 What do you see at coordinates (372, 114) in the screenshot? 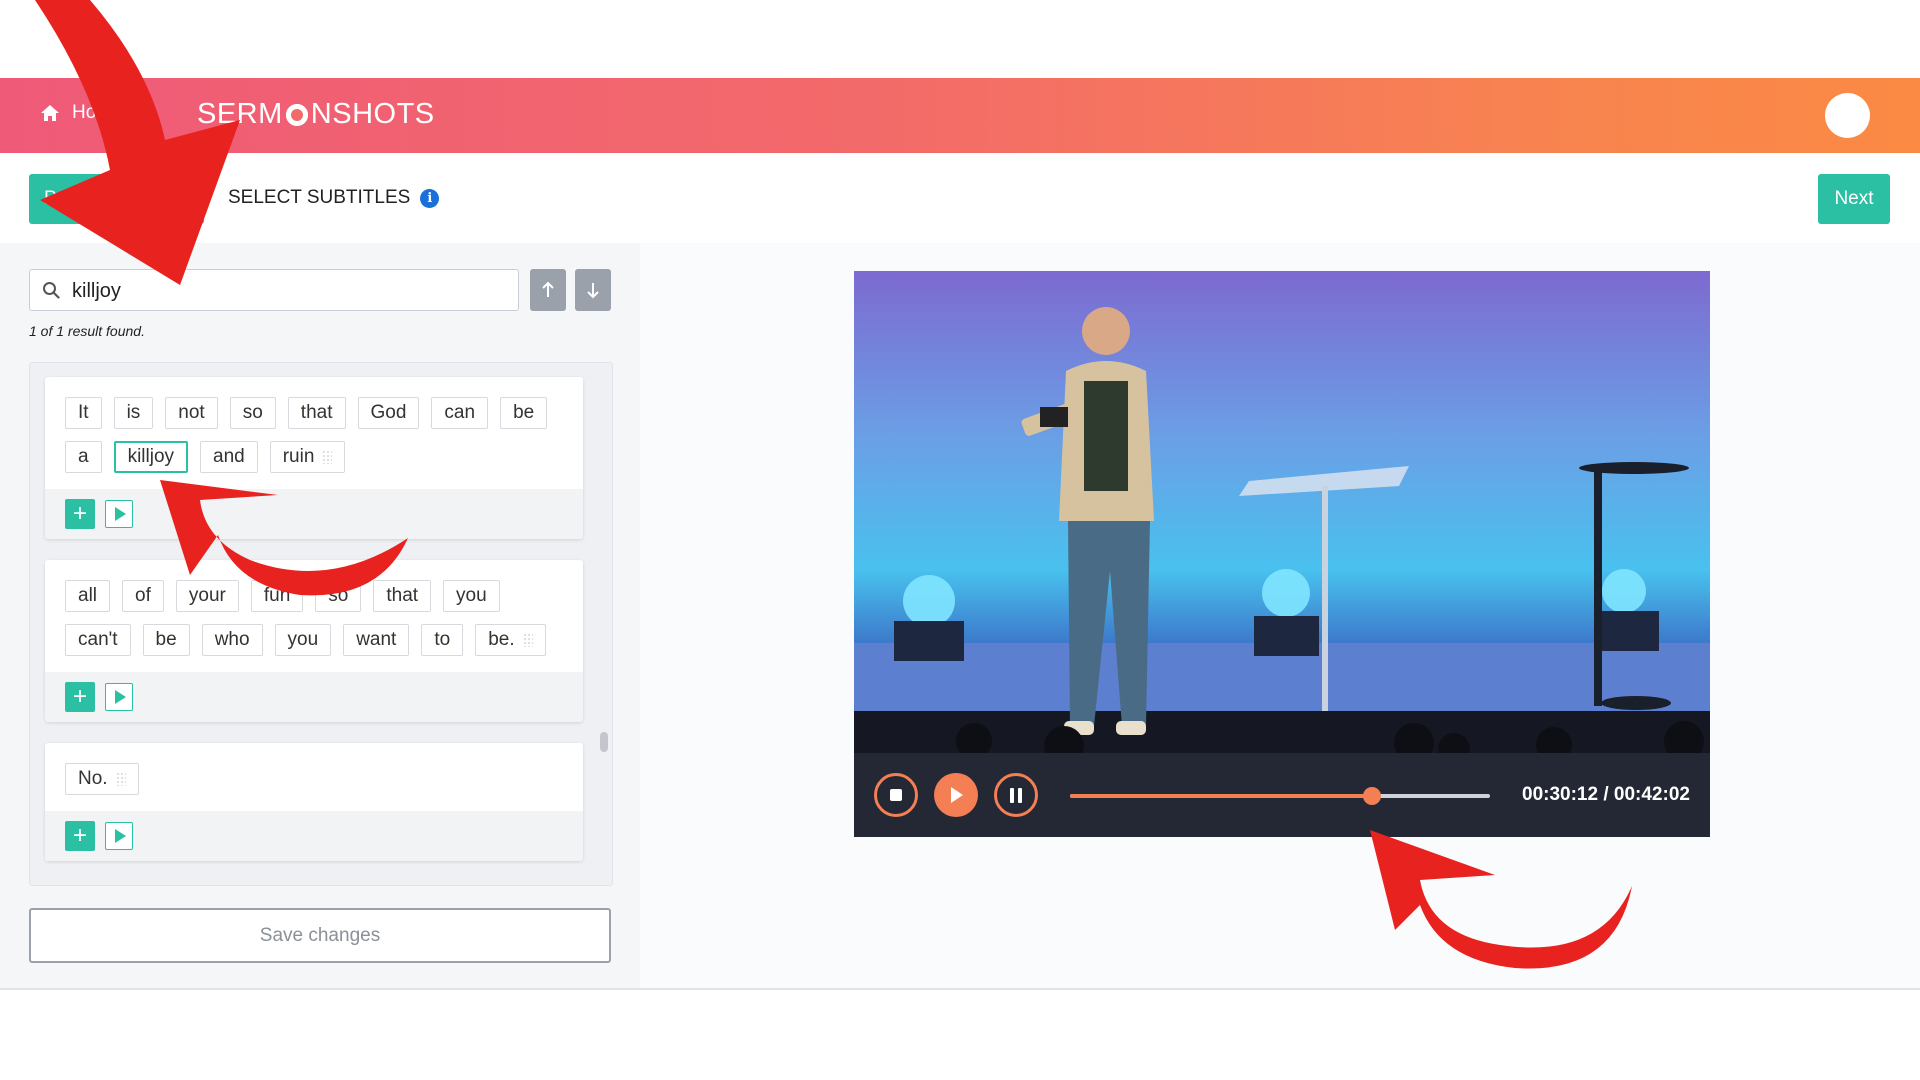
I see `logo-text-right: NSHOTS` at bounding box center [372, 114].